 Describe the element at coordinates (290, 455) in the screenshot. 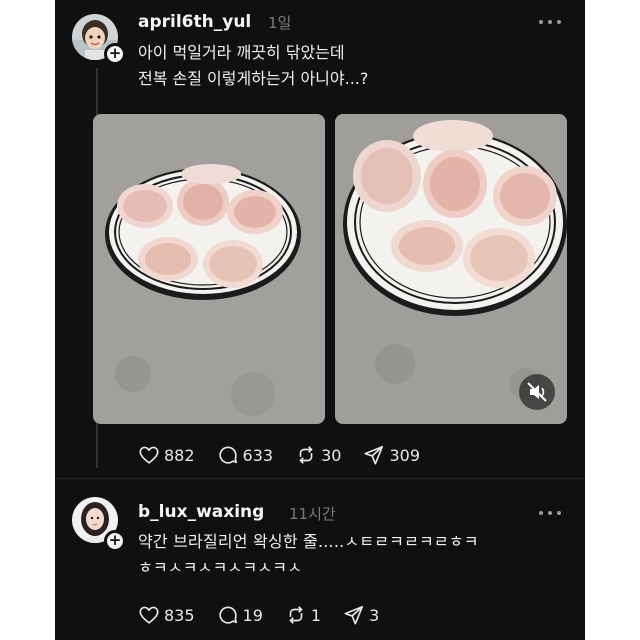

I see `post-actions: 882 633 30 309` at that location.